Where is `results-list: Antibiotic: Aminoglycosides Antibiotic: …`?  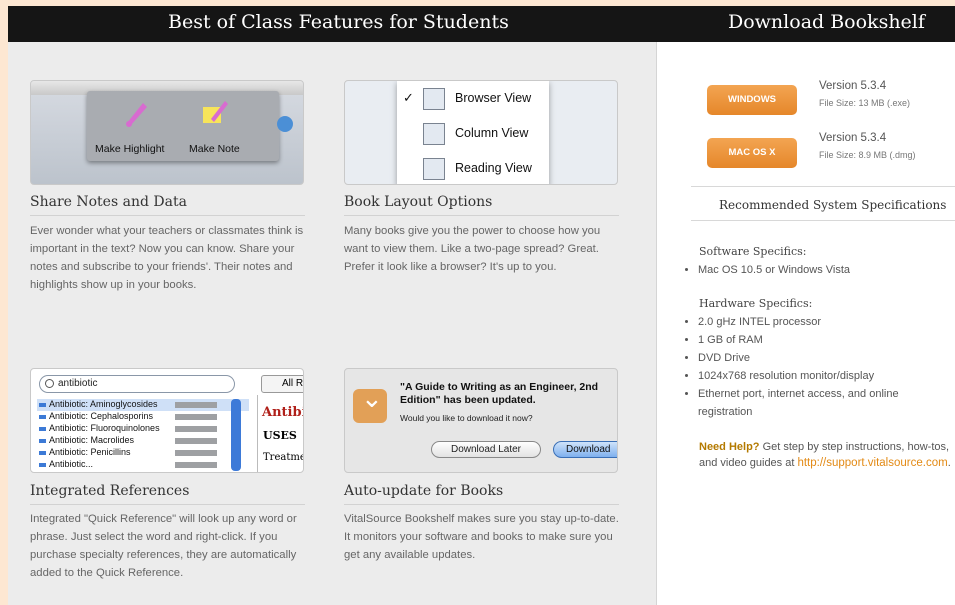 results-list: Antibiotic: Aminoglycosides Antibiotic: … is located at coordinates (143, 435).